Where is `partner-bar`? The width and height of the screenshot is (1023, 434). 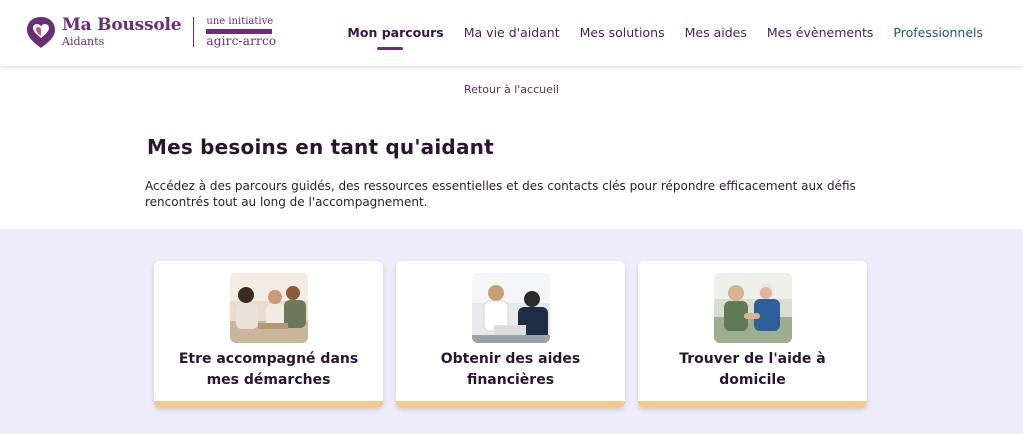 partner-bar is located at coordinates (239, 31).